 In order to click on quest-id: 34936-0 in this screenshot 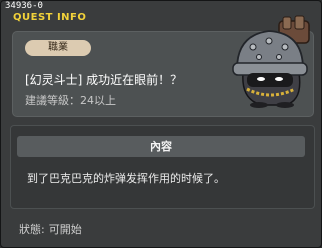, I will do `click(24, 6)`.